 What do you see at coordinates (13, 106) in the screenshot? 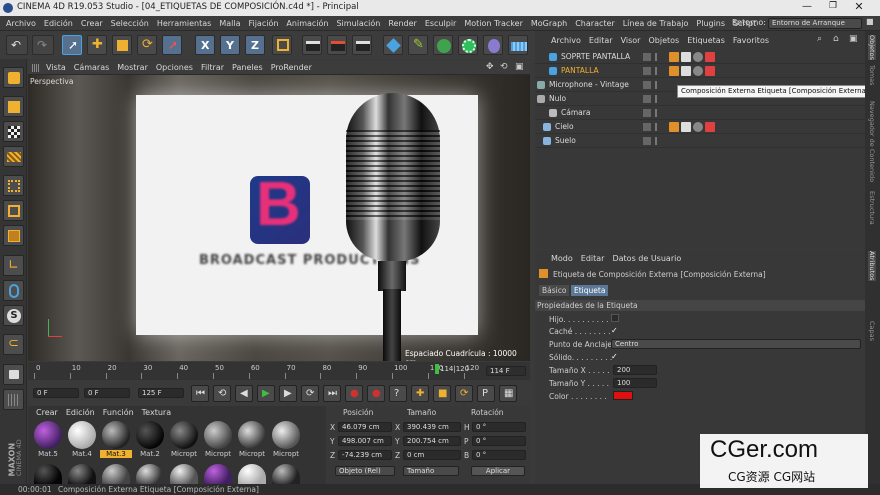
I see `model-mode-button` at bounding box center [13, 106].